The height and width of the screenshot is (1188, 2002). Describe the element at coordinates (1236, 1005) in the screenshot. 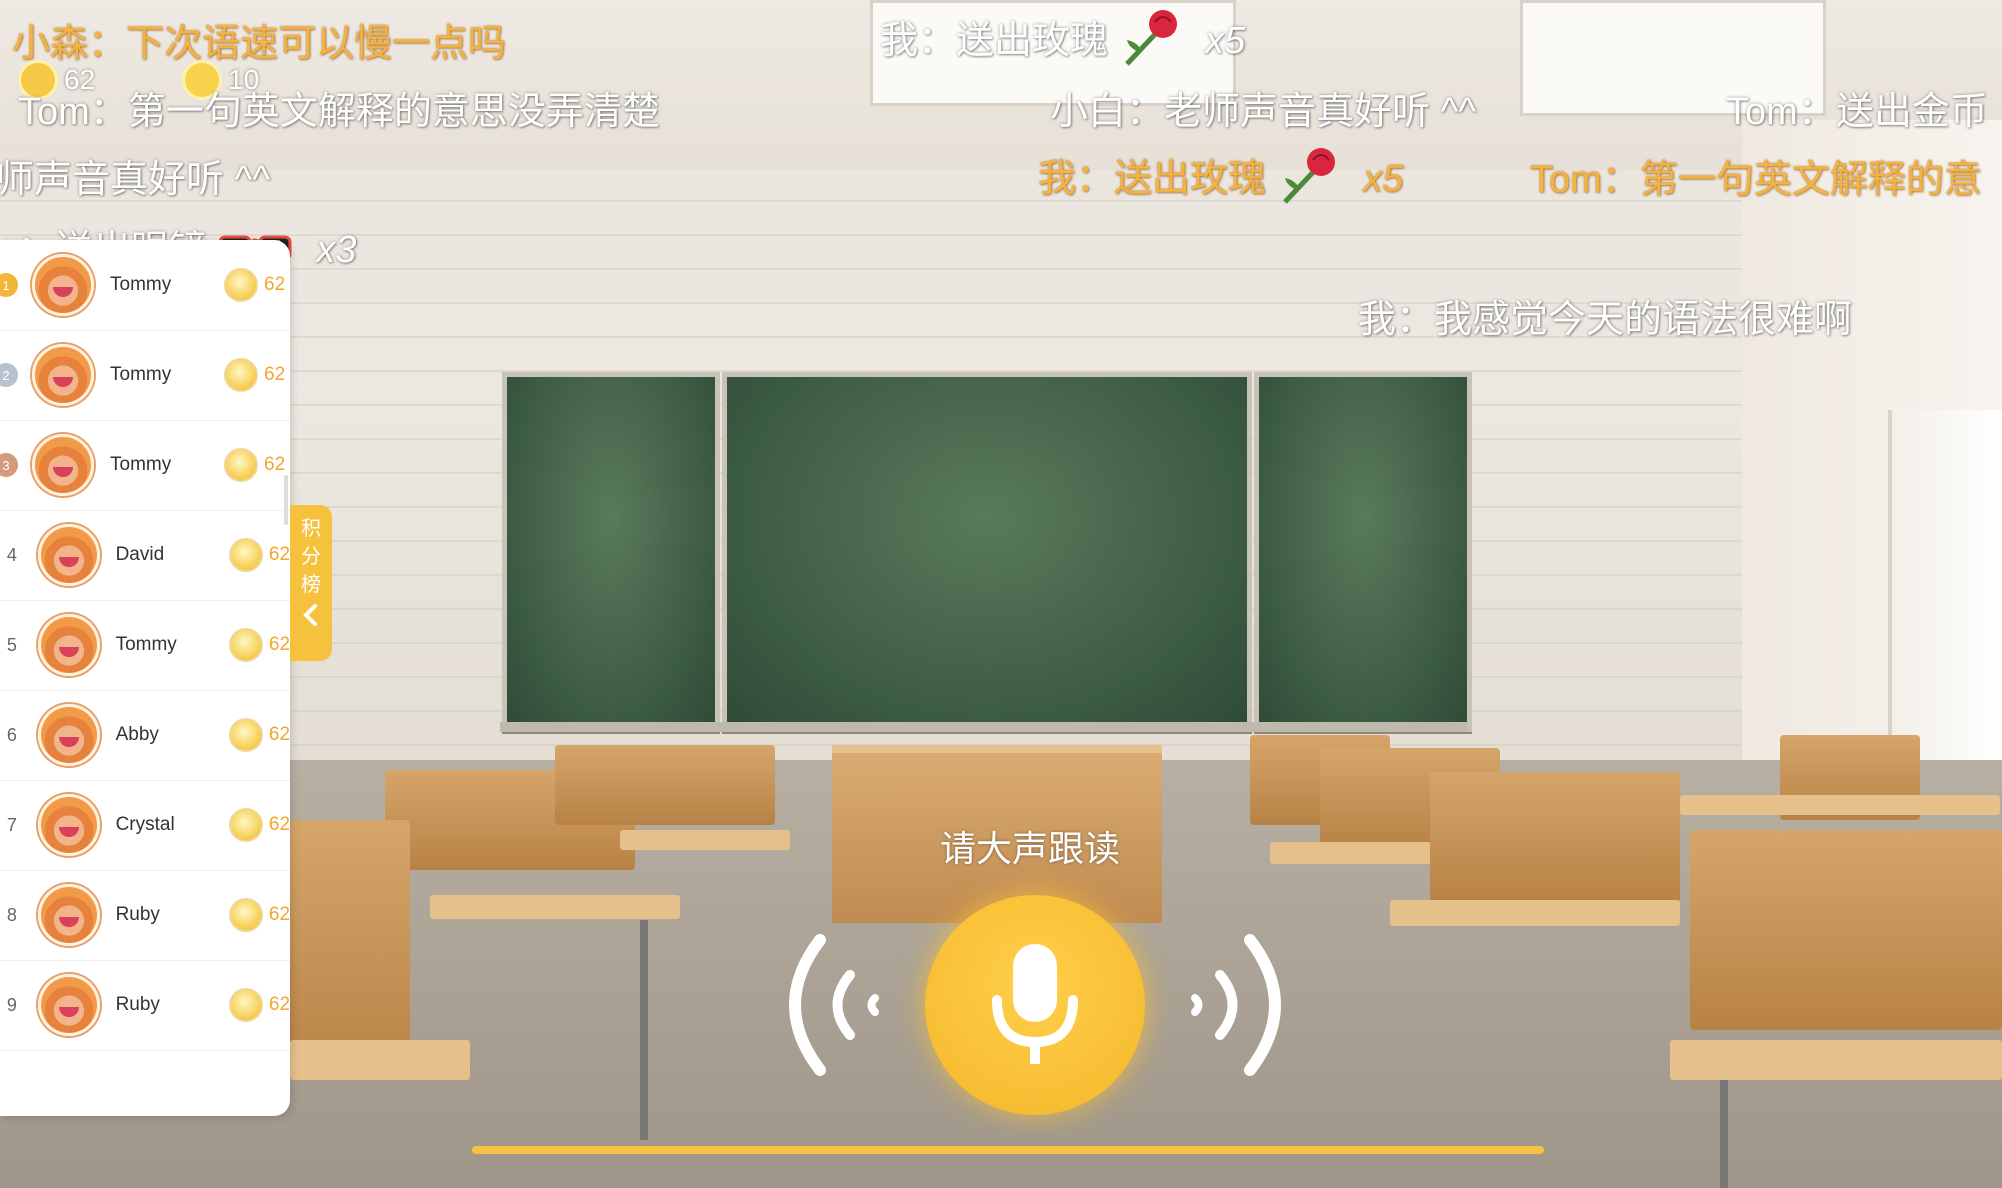

I see `sound-wave-right-icon` at that location.